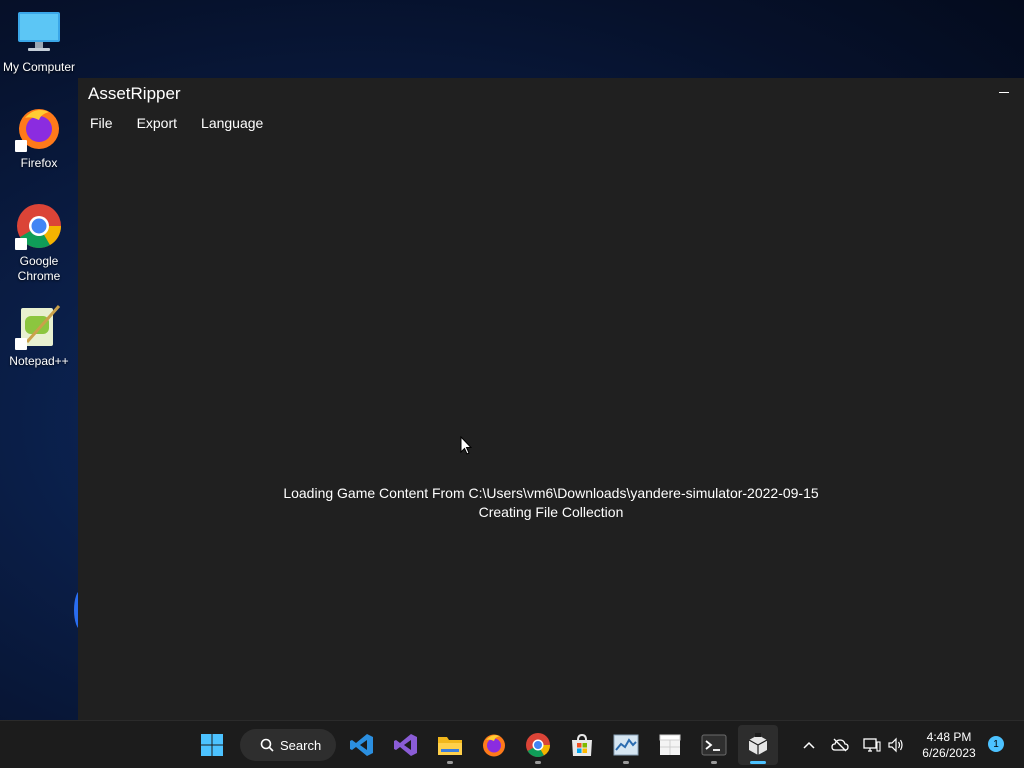 The image size is (1024, 768). I want to click on taskbar-assetripper, so click(758, 745).